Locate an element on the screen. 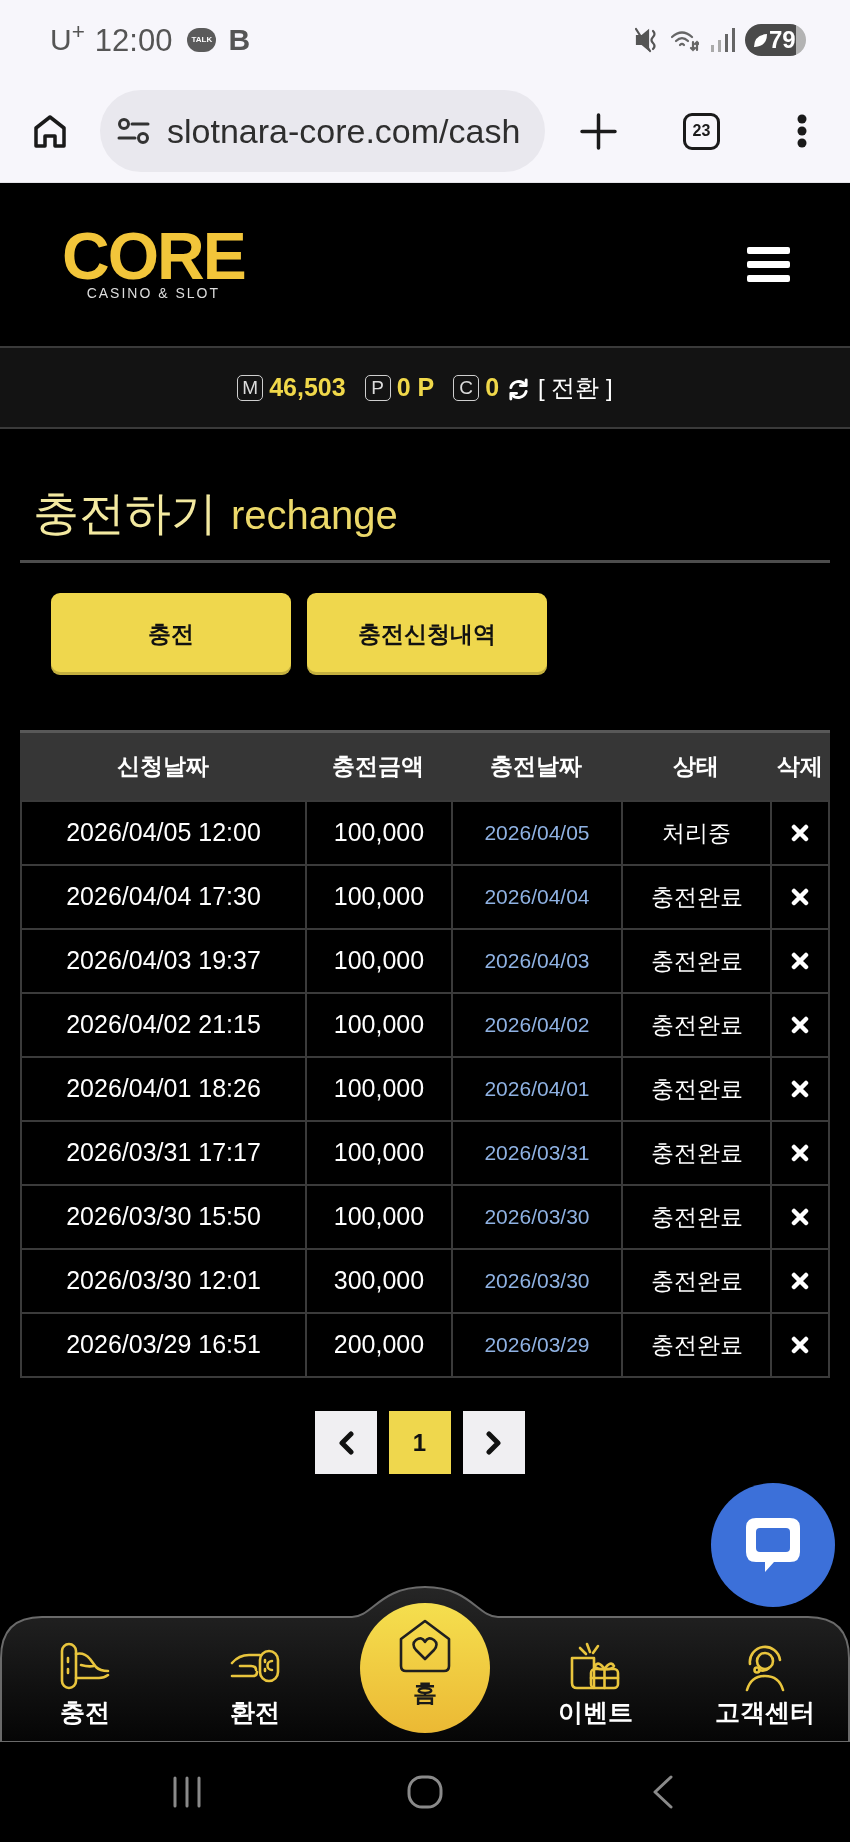  table-cell: 2026/03/29 is located at coordinates (537, 1345).